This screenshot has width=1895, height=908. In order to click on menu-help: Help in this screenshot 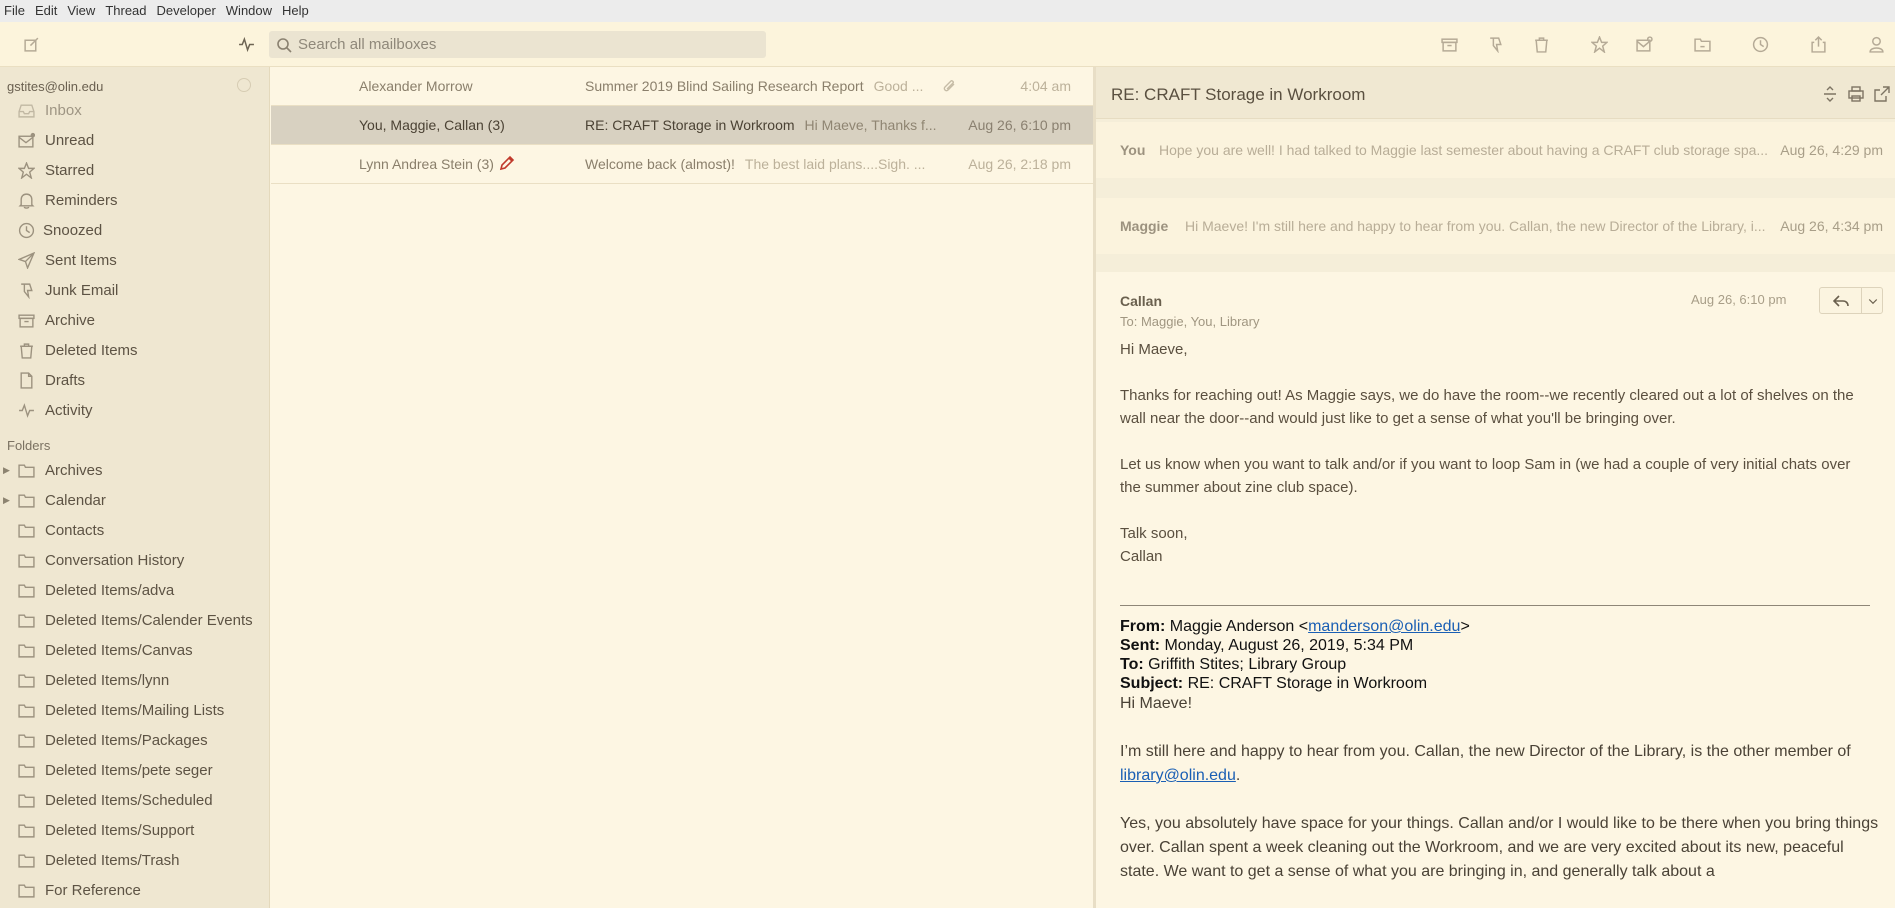, I will do `click(296, 11)`.